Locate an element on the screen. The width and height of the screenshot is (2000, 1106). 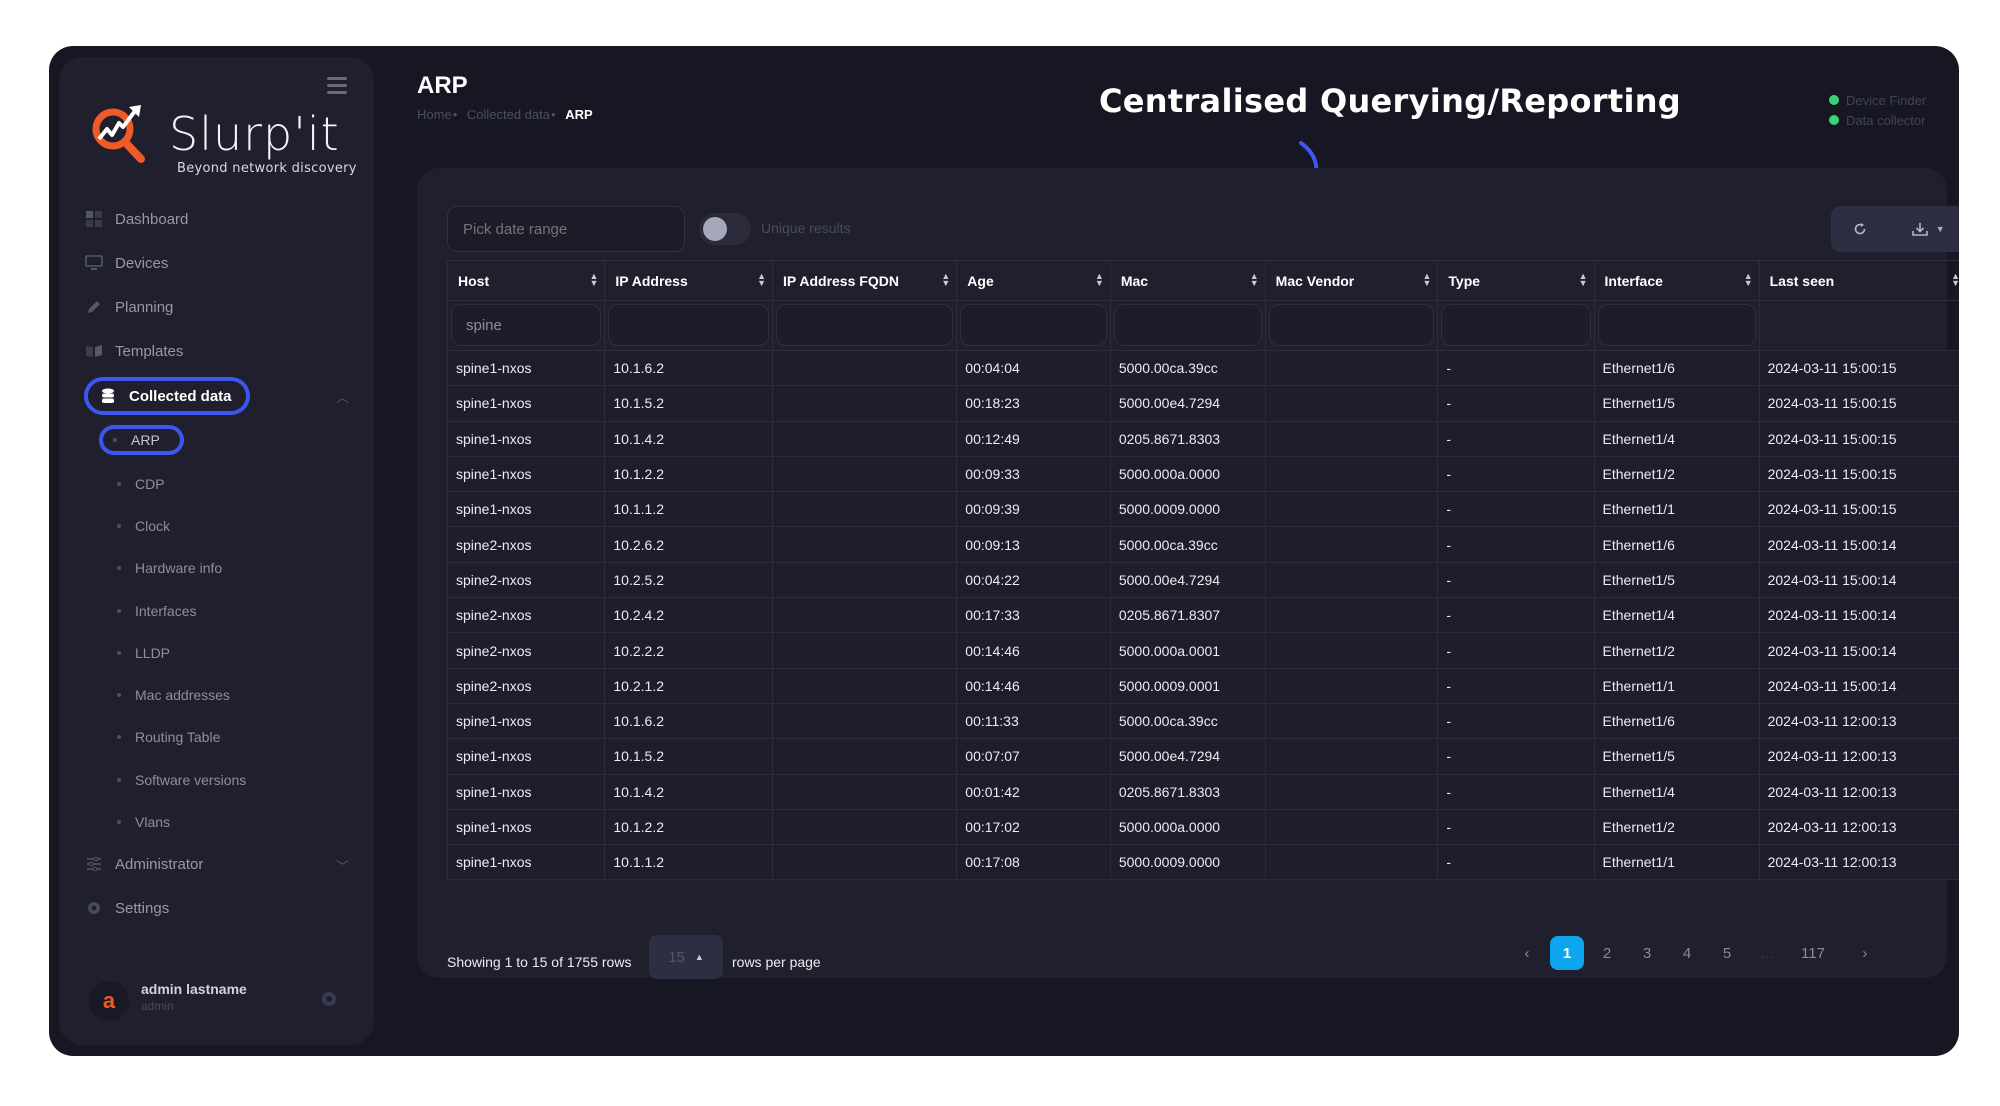
column-header-interface: Interface ▲ ▼ is located at coordinates (1676, 280).